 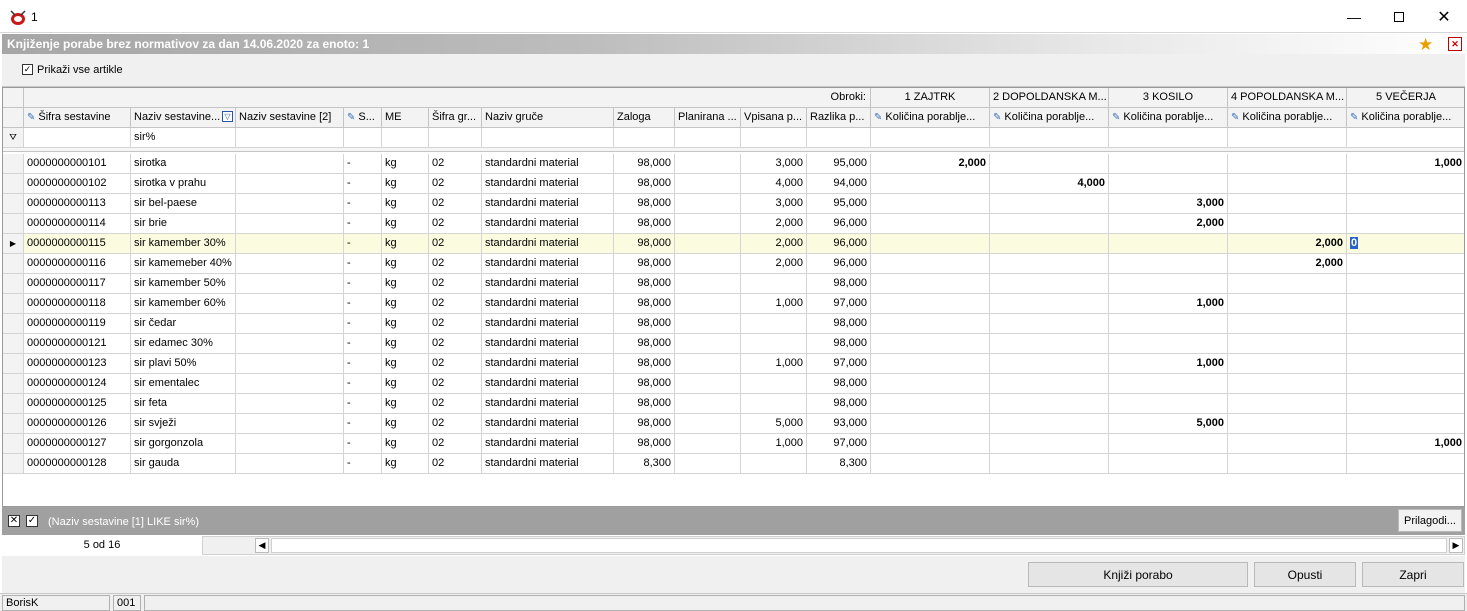 I want to click on cell-code: 0000000000113, so click(x=77, y=204).